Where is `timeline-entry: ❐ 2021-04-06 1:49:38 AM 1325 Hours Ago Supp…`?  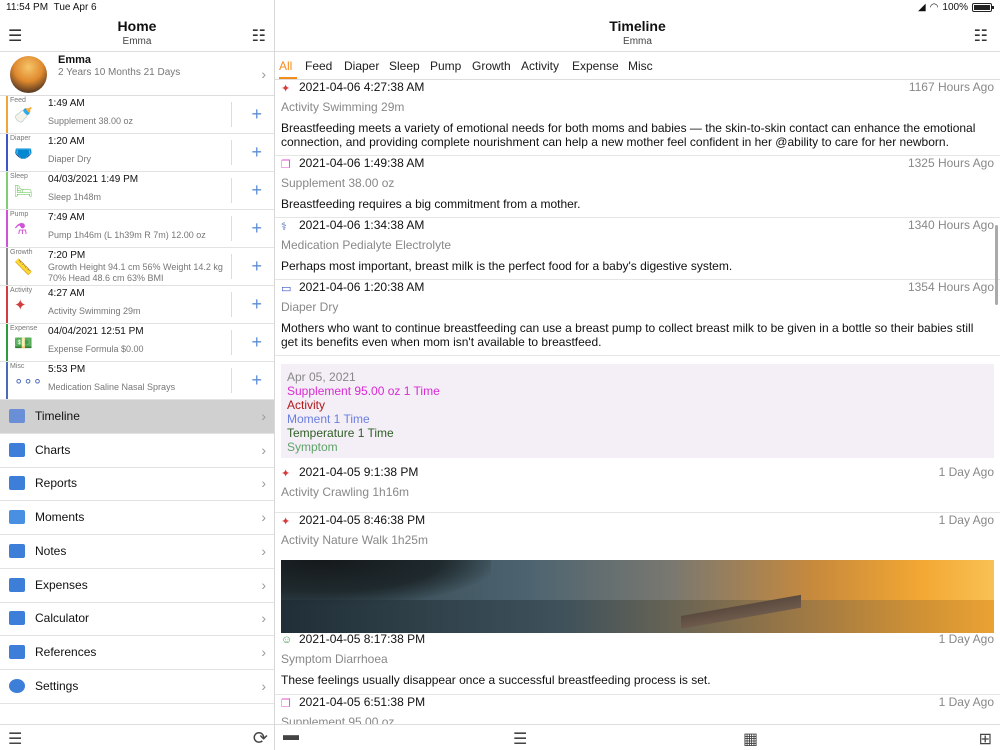
timeline-entry: ❐ 2021-04-06 1:49:38 AM 1325 Hours Ago Supp… is located at coordinates (637, 187).